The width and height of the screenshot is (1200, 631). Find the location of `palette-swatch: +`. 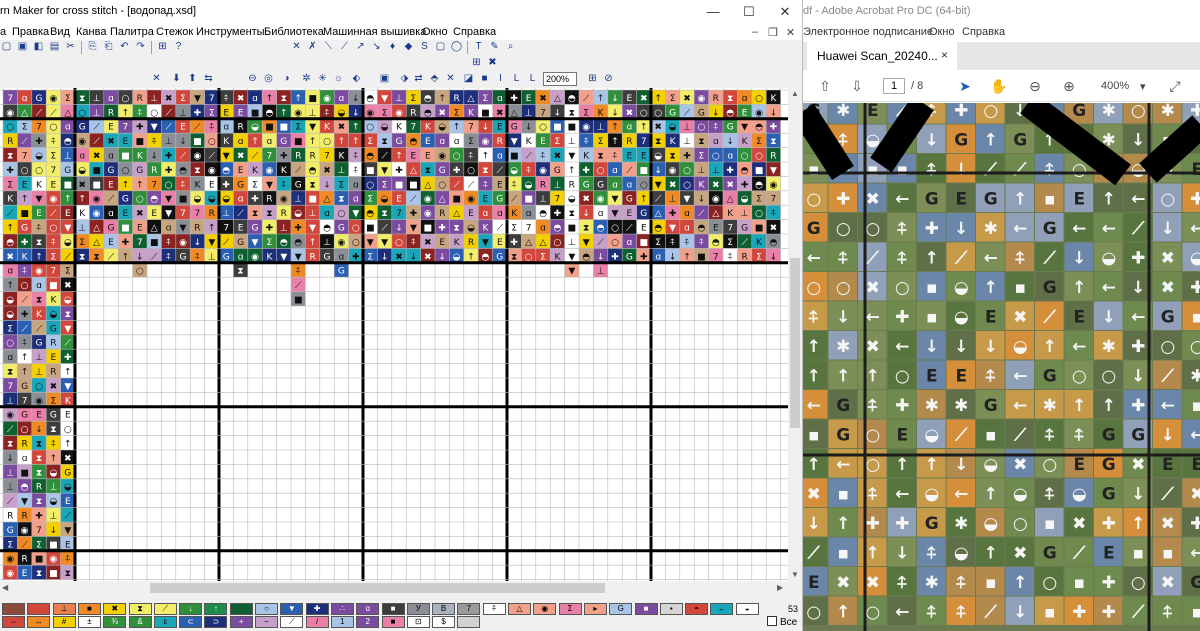

palette-swatch: + is located at coordinates (241, 622).